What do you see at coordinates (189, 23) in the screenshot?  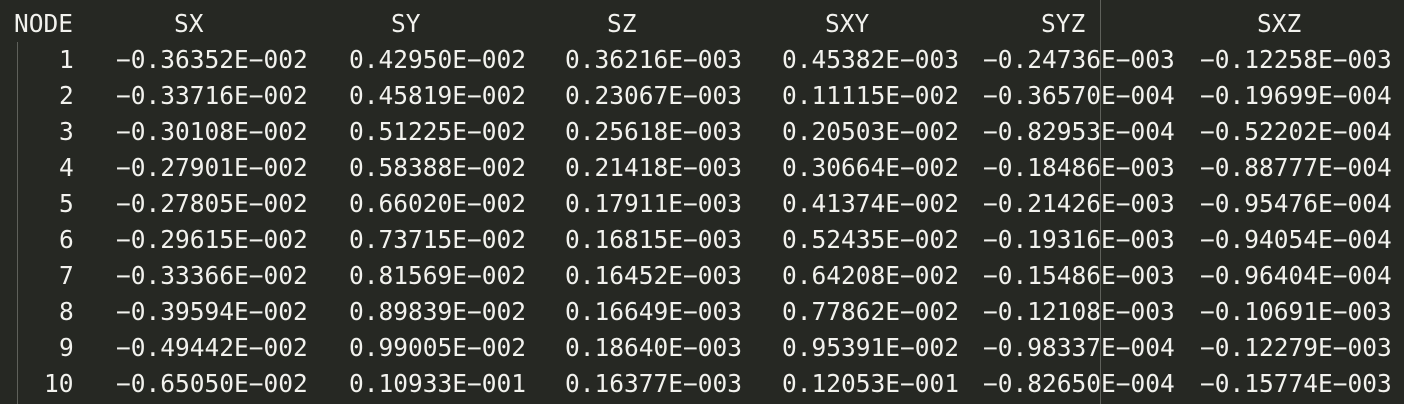 I see `header-sx: SX` at bounding box center [189, 23].